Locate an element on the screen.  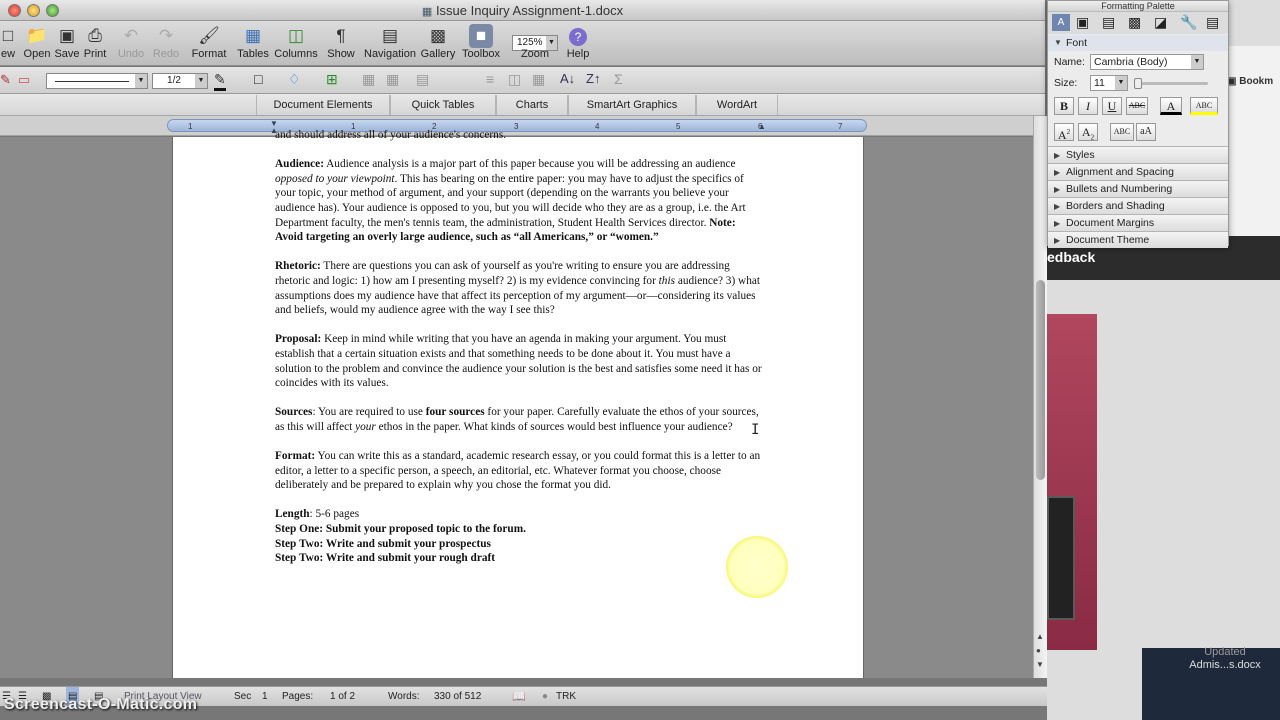
palette-section-bullets-and-numbering: ▶ Bullets and Numbering is located at coordinates (1138, 188).